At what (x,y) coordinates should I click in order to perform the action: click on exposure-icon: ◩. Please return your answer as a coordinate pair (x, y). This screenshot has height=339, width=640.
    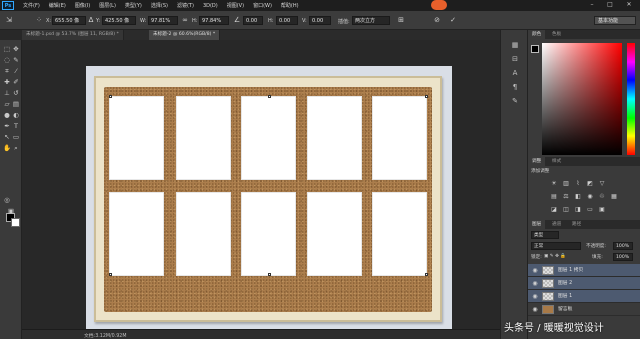
    Looking at the image, I should click on (590, 184).